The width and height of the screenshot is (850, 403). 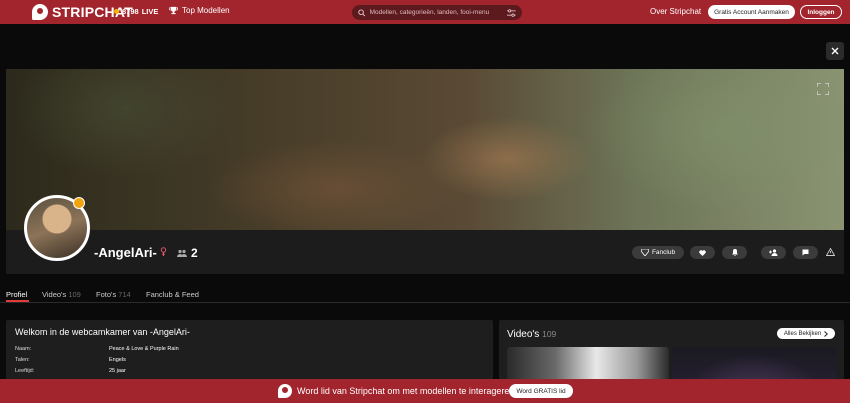 I want to click on live-label: LIVE, so click(x=150, y=11).